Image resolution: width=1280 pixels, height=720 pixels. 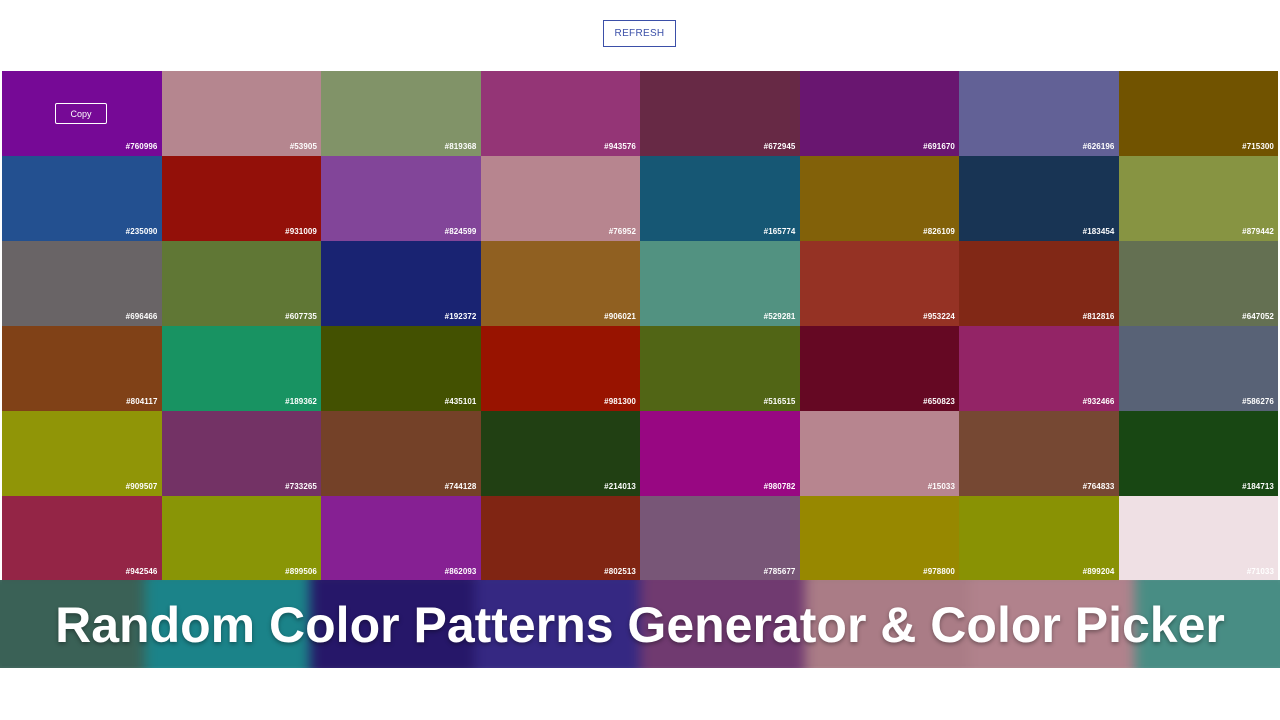 What do you see at coordinates (241, 198) in the screenshot?
I see `color-swatch: #931009` at bounding box center [241, 198].